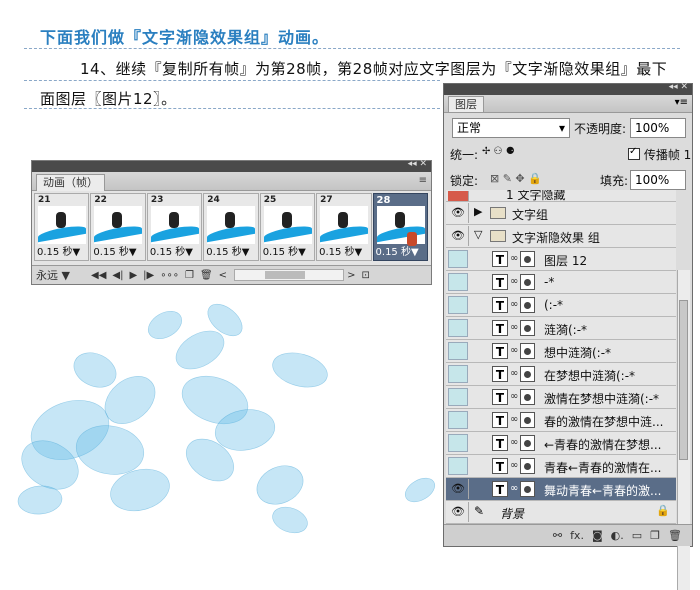  What do you see at coordinates (148, 275) in the screenshot?
I see `next-frame-icon: |▶` at bounding box center [148, 275].